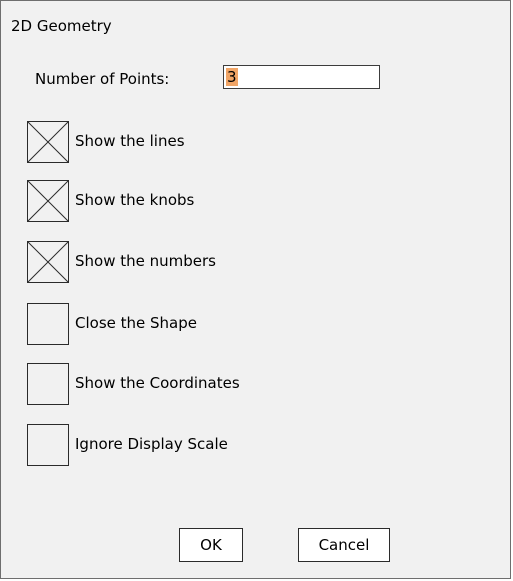 The image size is (513, 581). I want to click on show-coordinates-row: Show the Coordinates, so click(237, 385).